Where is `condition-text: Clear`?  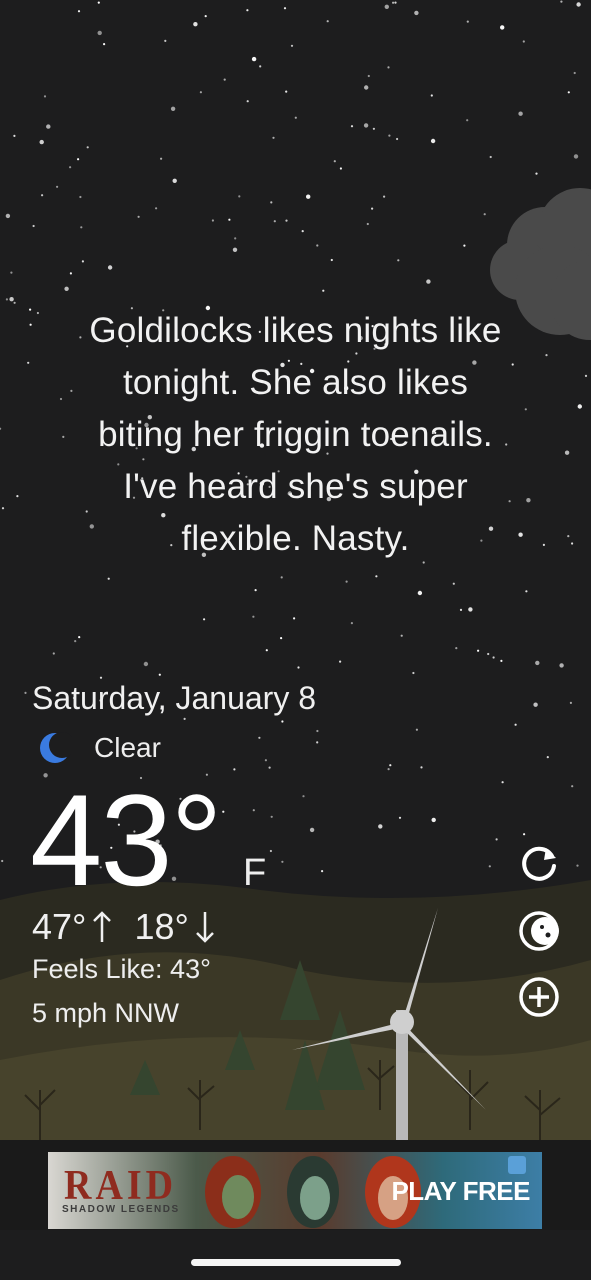 condition-text: Clear is located at coordinates (127, 747).